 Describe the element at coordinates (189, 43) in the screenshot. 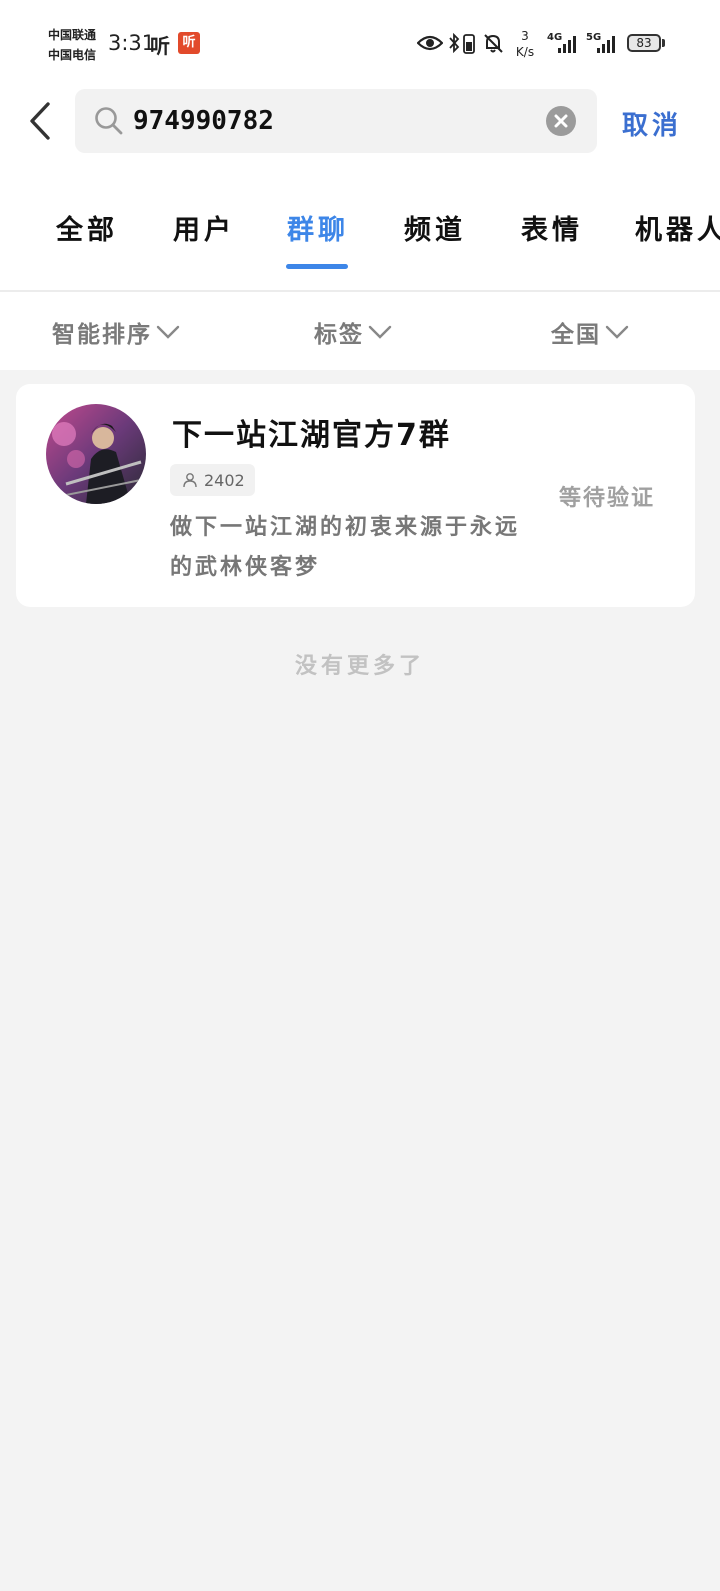

I see `listen-app-icon: 听` at that location.